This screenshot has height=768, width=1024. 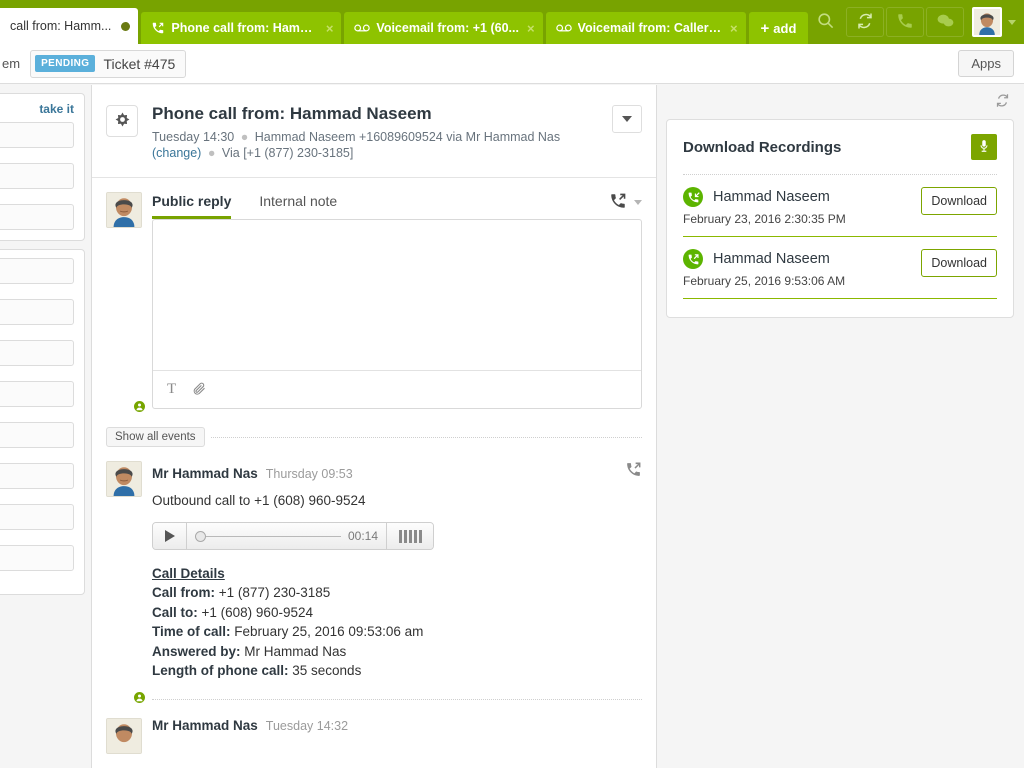 I want to click on phone-button, so click(x=905, y=22).